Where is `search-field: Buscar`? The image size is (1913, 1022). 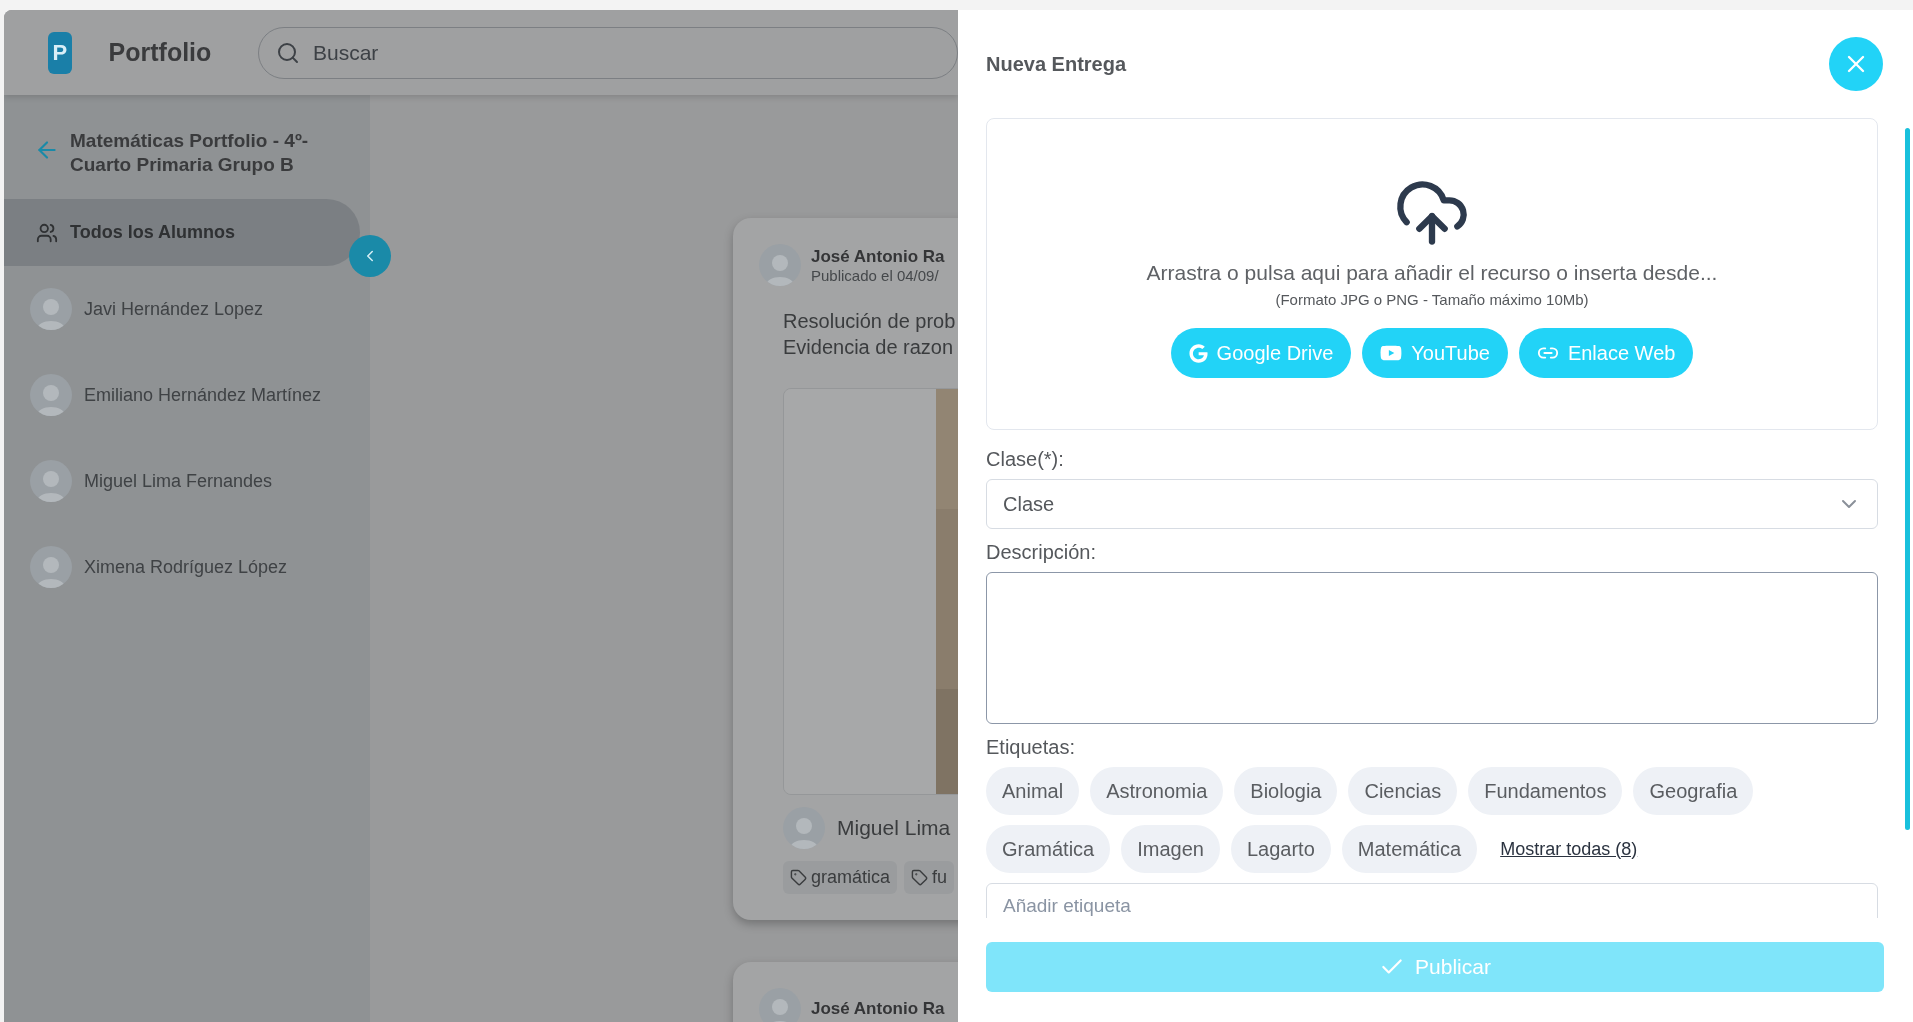
search-field: Buscar is located at coordinates (608, 52).